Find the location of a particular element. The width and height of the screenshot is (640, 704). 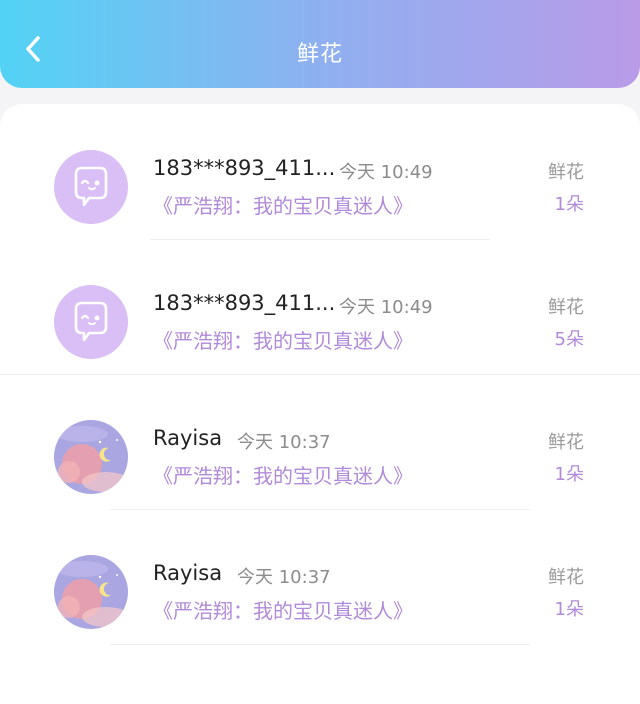

divider is located at coordinates (320, 644).